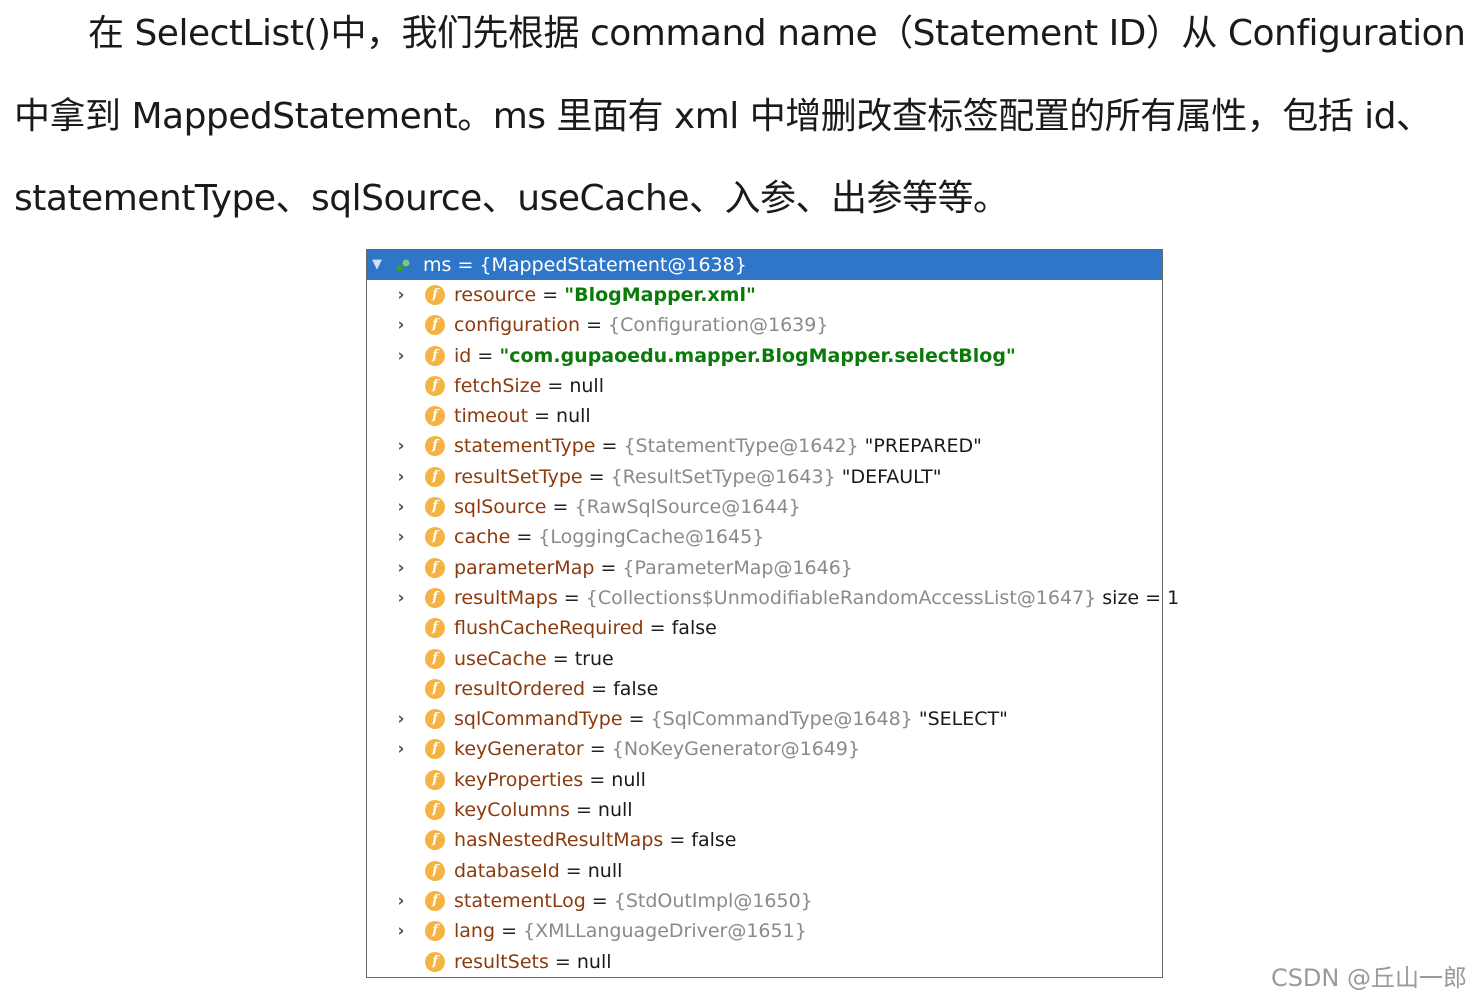  Describe the element at coordinates (764, 689) in the screenshot. I see `field-row-resultOrdered: f resultOrdered = false` at that location.